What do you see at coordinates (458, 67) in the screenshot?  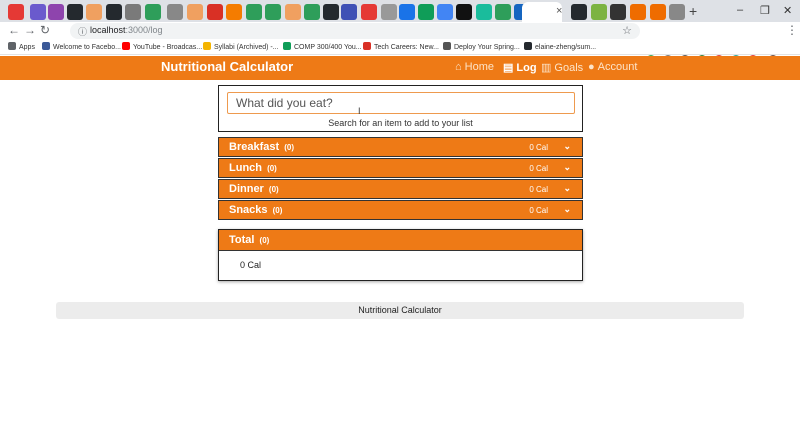 I see `home-icon: ⌂` at bounding box center [458, 67].